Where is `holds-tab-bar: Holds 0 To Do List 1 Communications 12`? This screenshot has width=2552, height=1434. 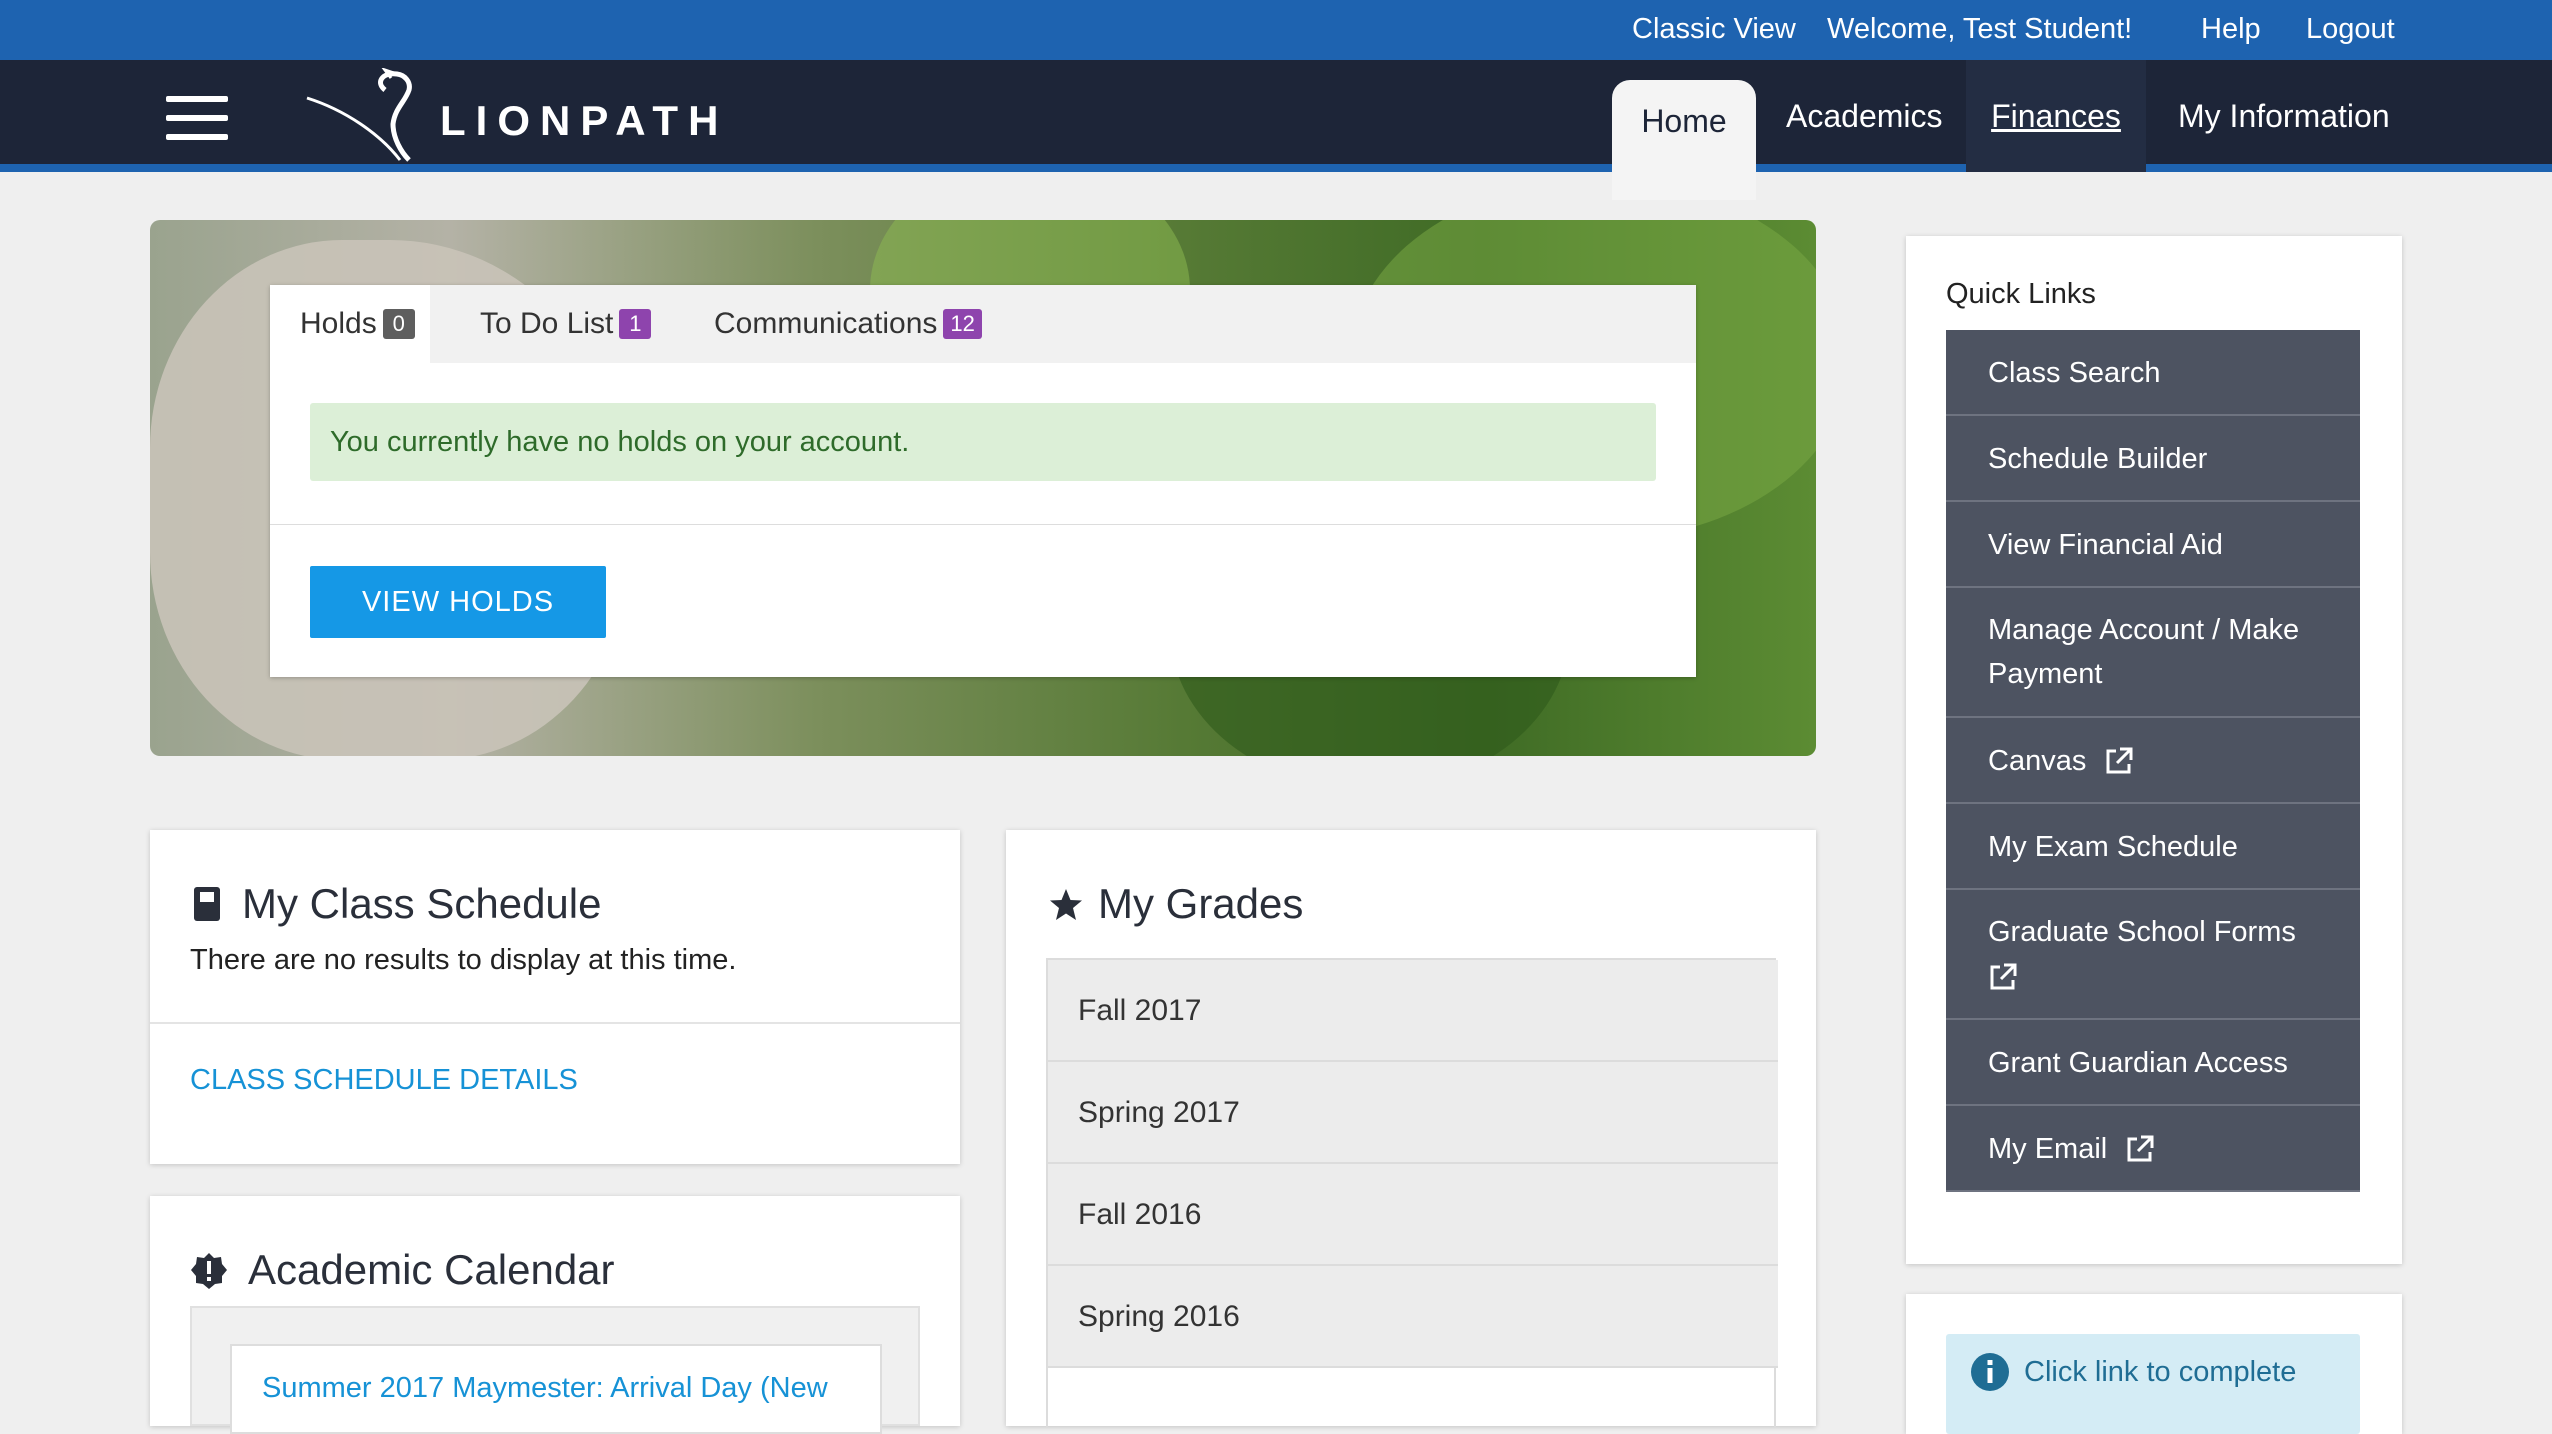 holds-tab-bar: Holds 0 To Do List 1 Communications 12 is located at coordinates (983, 324).